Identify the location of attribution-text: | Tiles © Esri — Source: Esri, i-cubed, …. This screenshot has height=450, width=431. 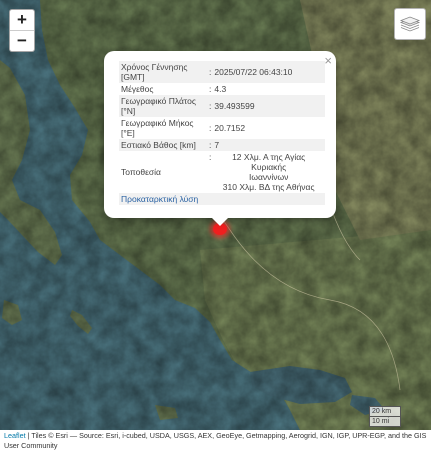
(215, 440).